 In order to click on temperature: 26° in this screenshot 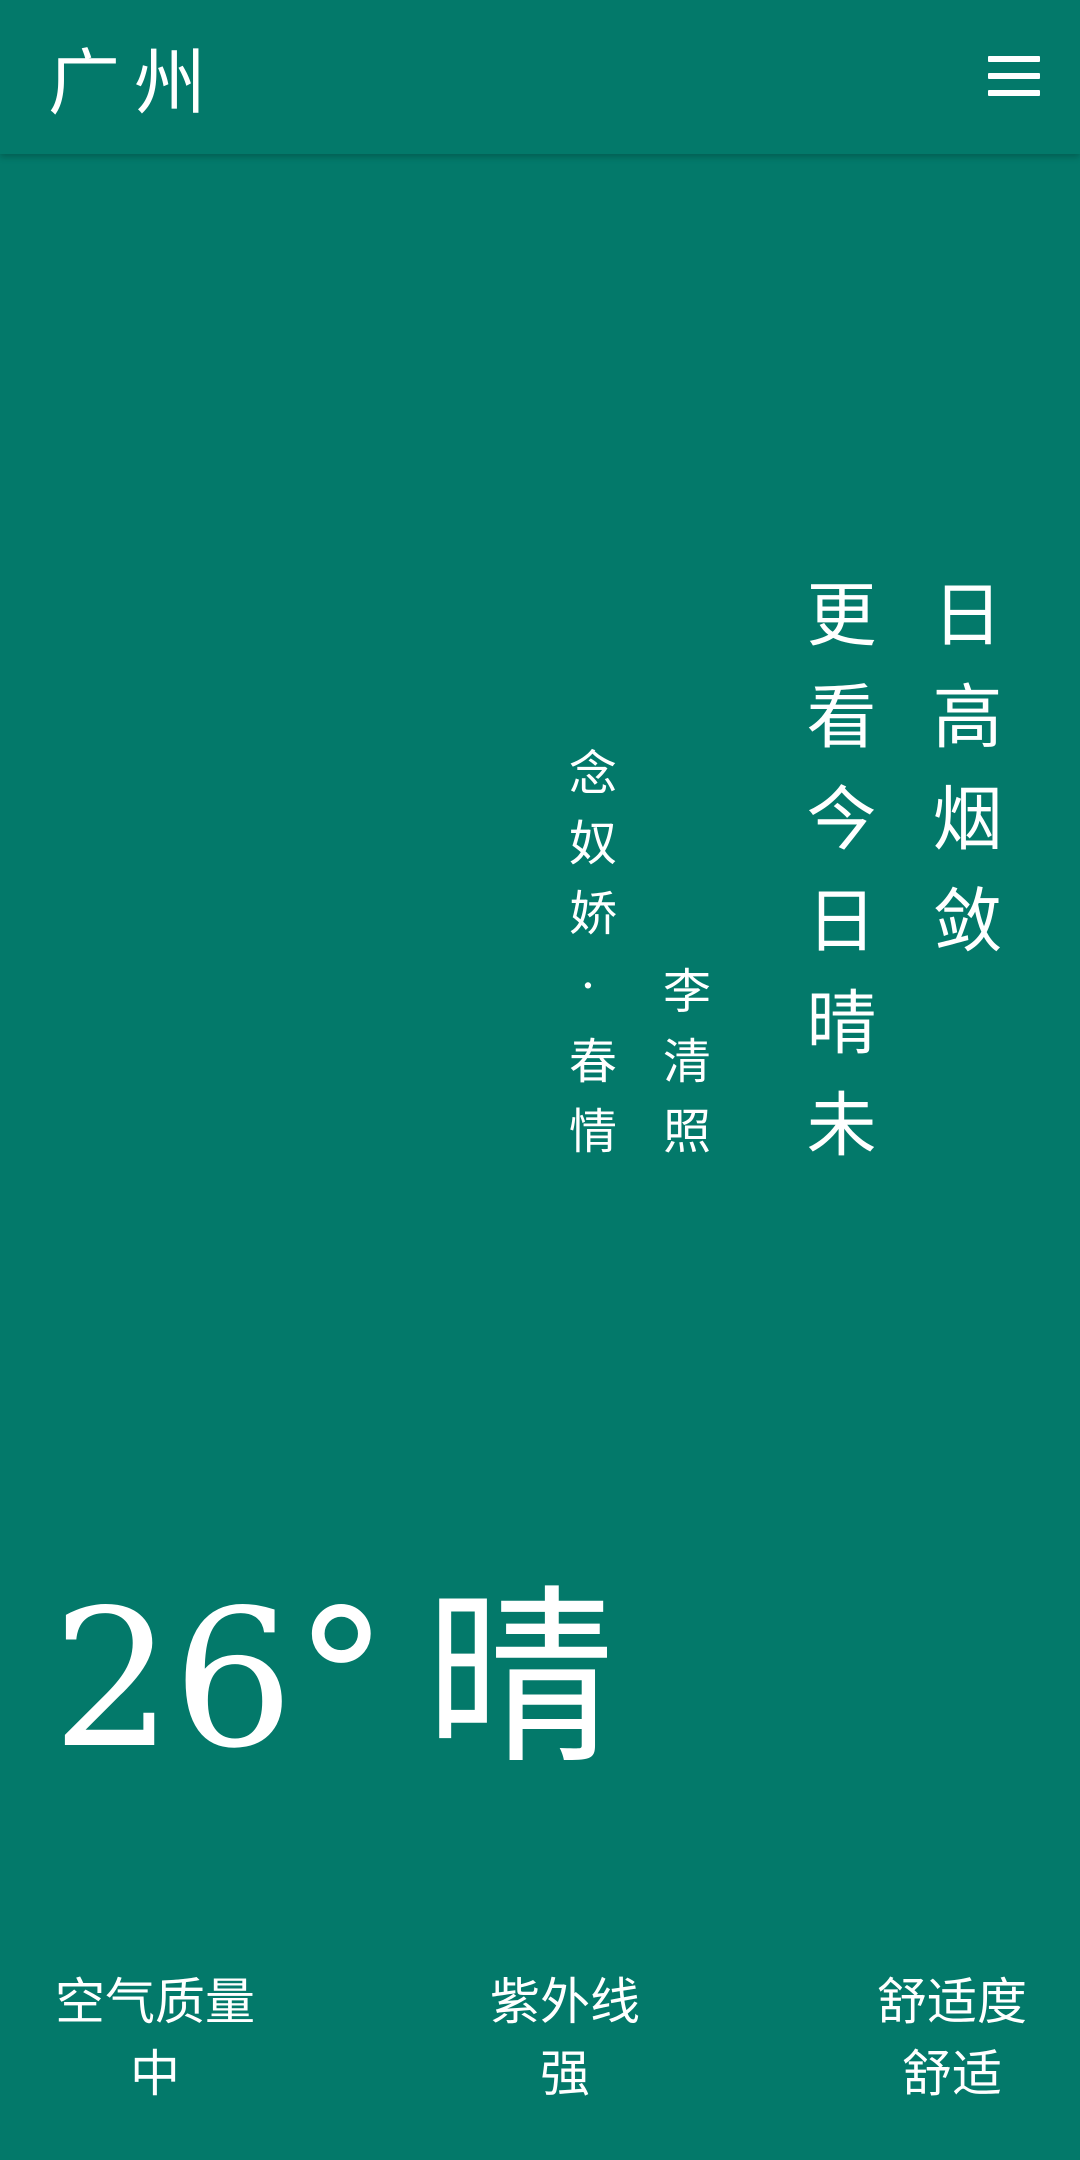, I will do `click(220, 1679)`.